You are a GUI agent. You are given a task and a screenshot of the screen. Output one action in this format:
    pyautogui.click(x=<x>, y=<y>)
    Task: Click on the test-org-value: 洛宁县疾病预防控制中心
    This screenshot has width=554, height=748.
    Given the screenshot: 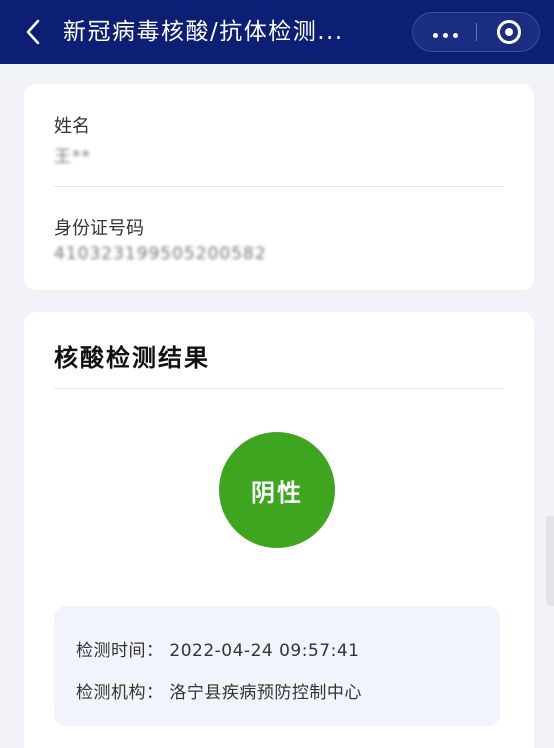 What is the action you would take?
    pyautogui.click(x=265, y=693)
    